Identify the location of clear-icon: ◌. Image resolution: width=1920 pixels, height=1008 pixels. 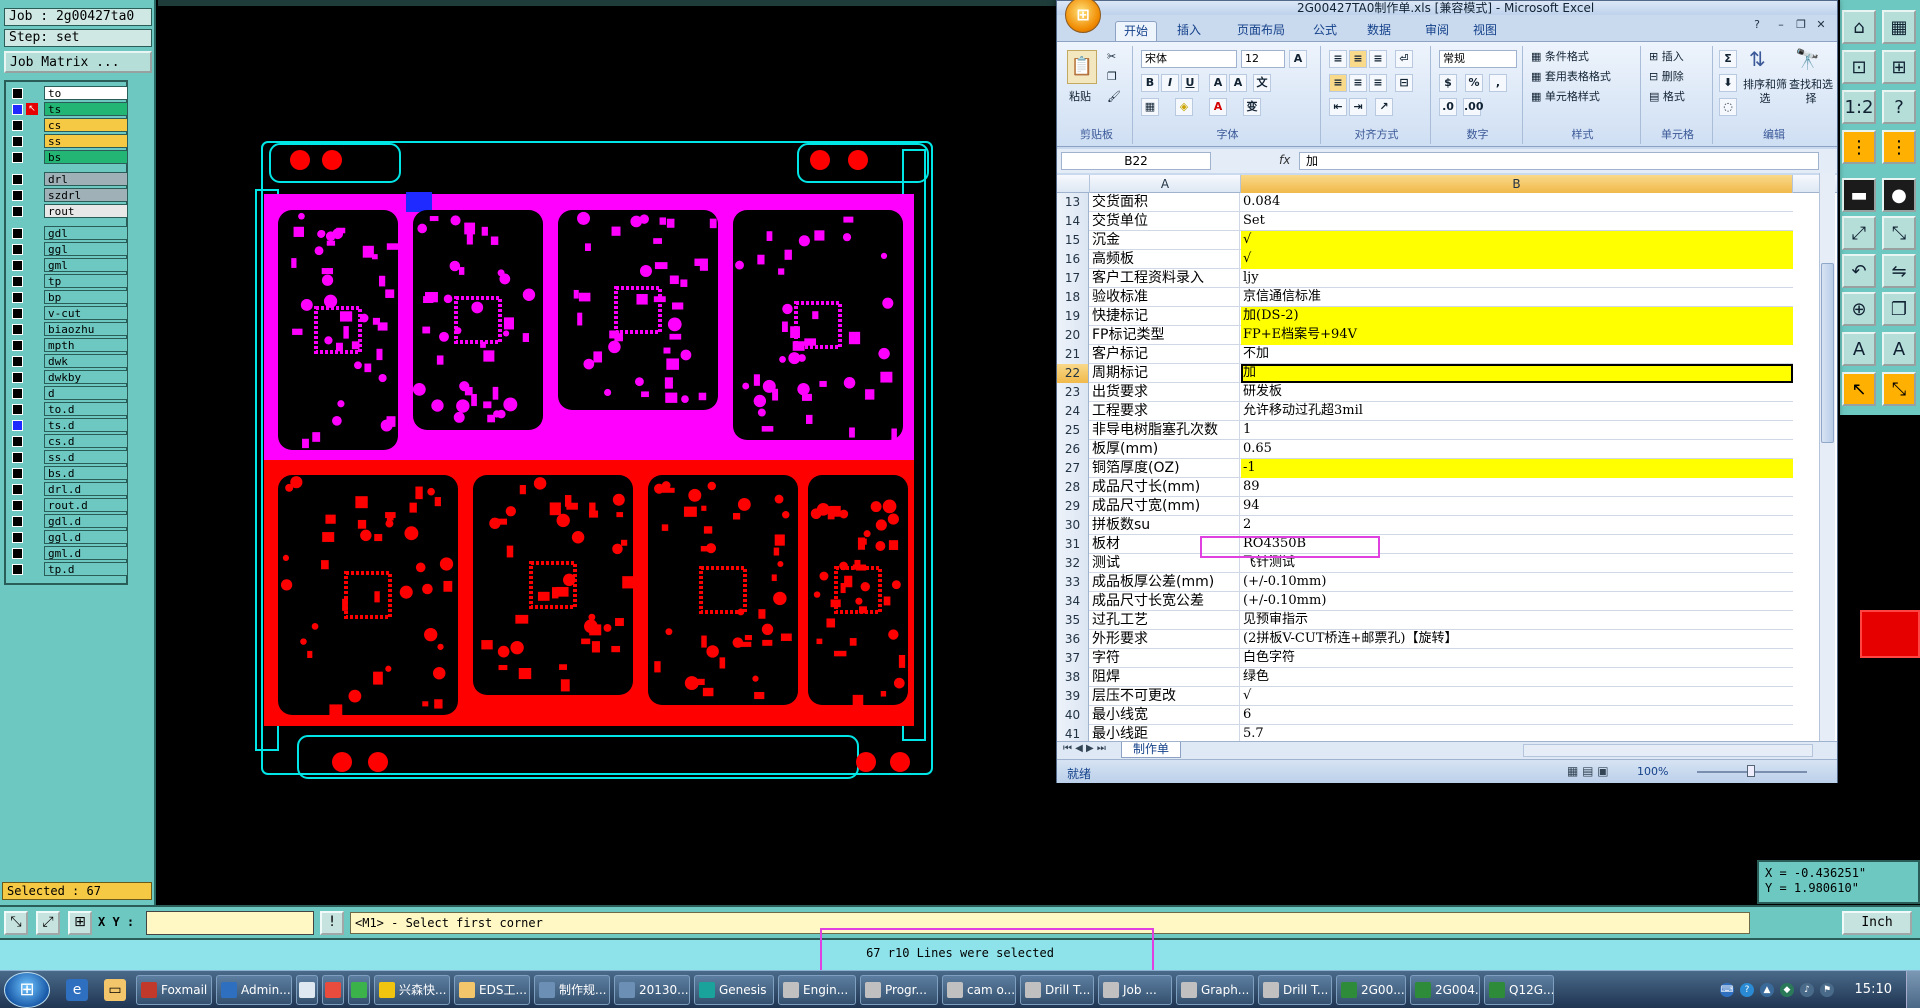
(1728, 107).